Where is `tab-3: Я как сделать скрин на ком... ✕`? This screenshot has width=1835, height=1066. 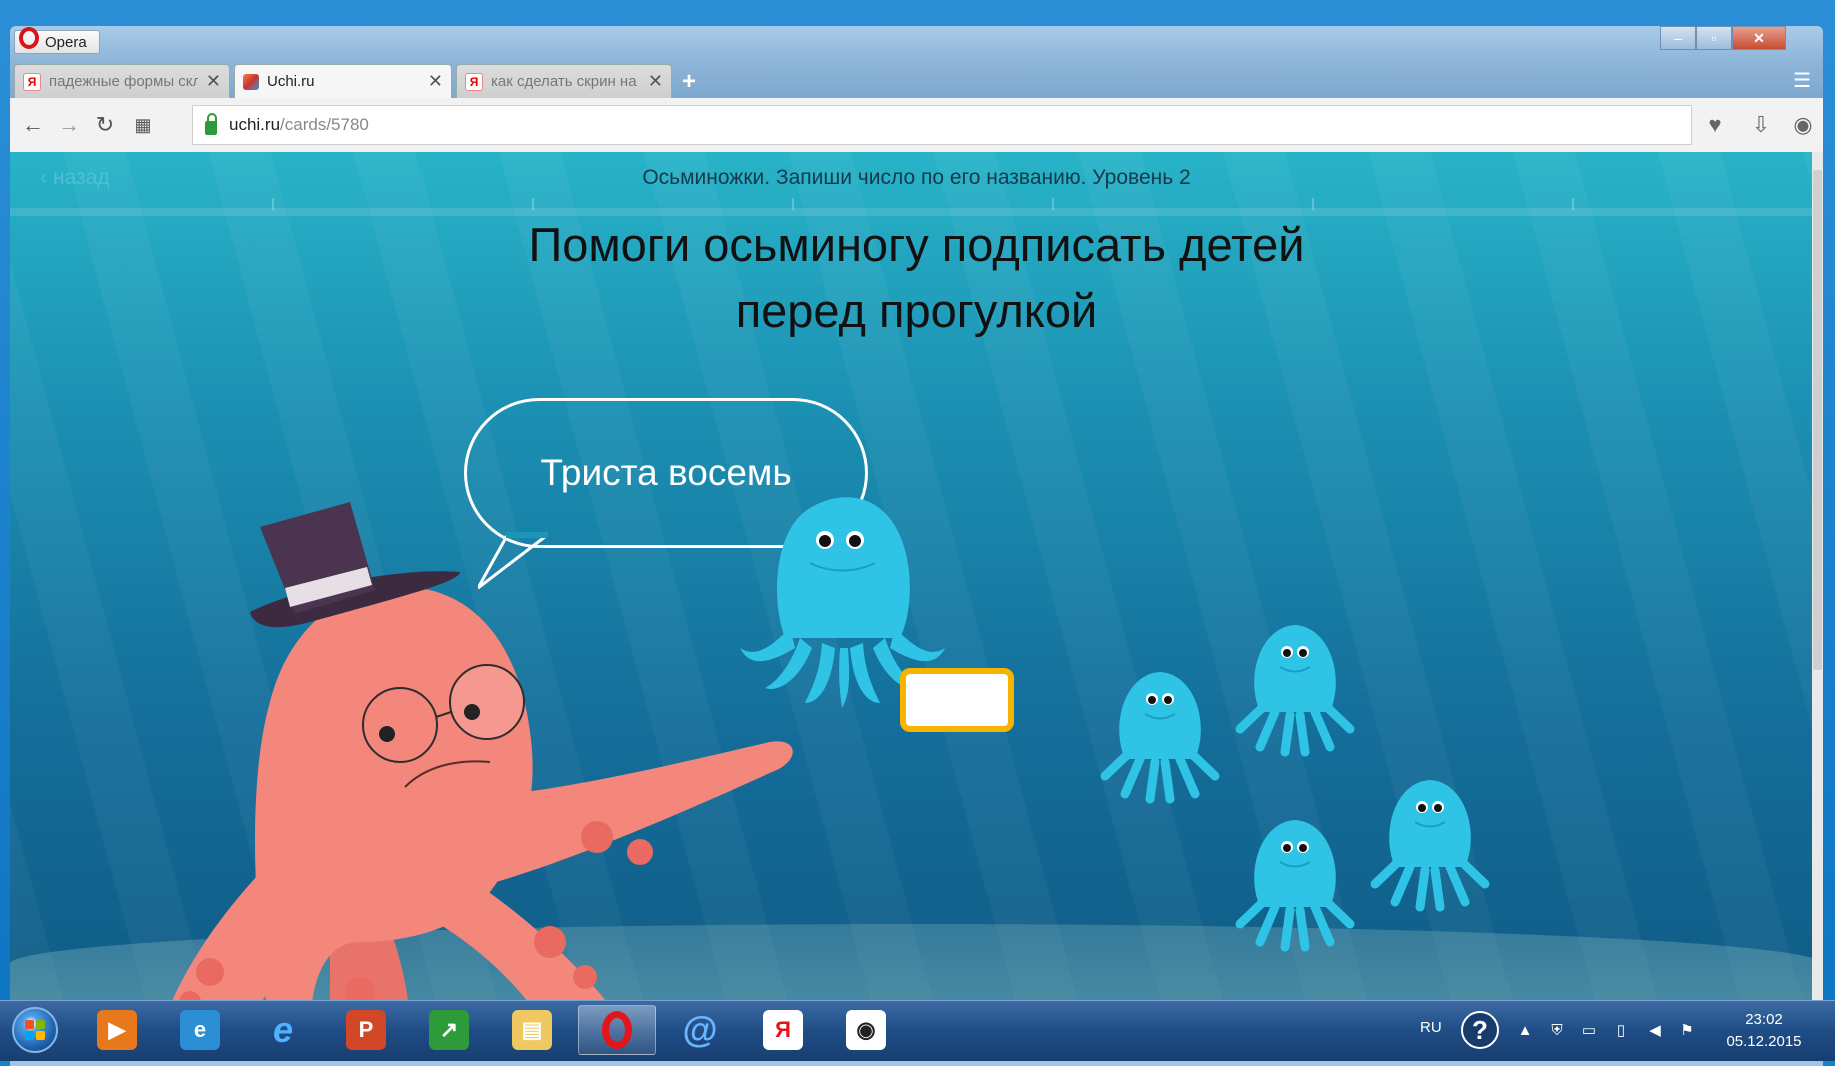 tab-3: Я как сделать скрин на ком... ✕ is located at coordinates (564, 81).